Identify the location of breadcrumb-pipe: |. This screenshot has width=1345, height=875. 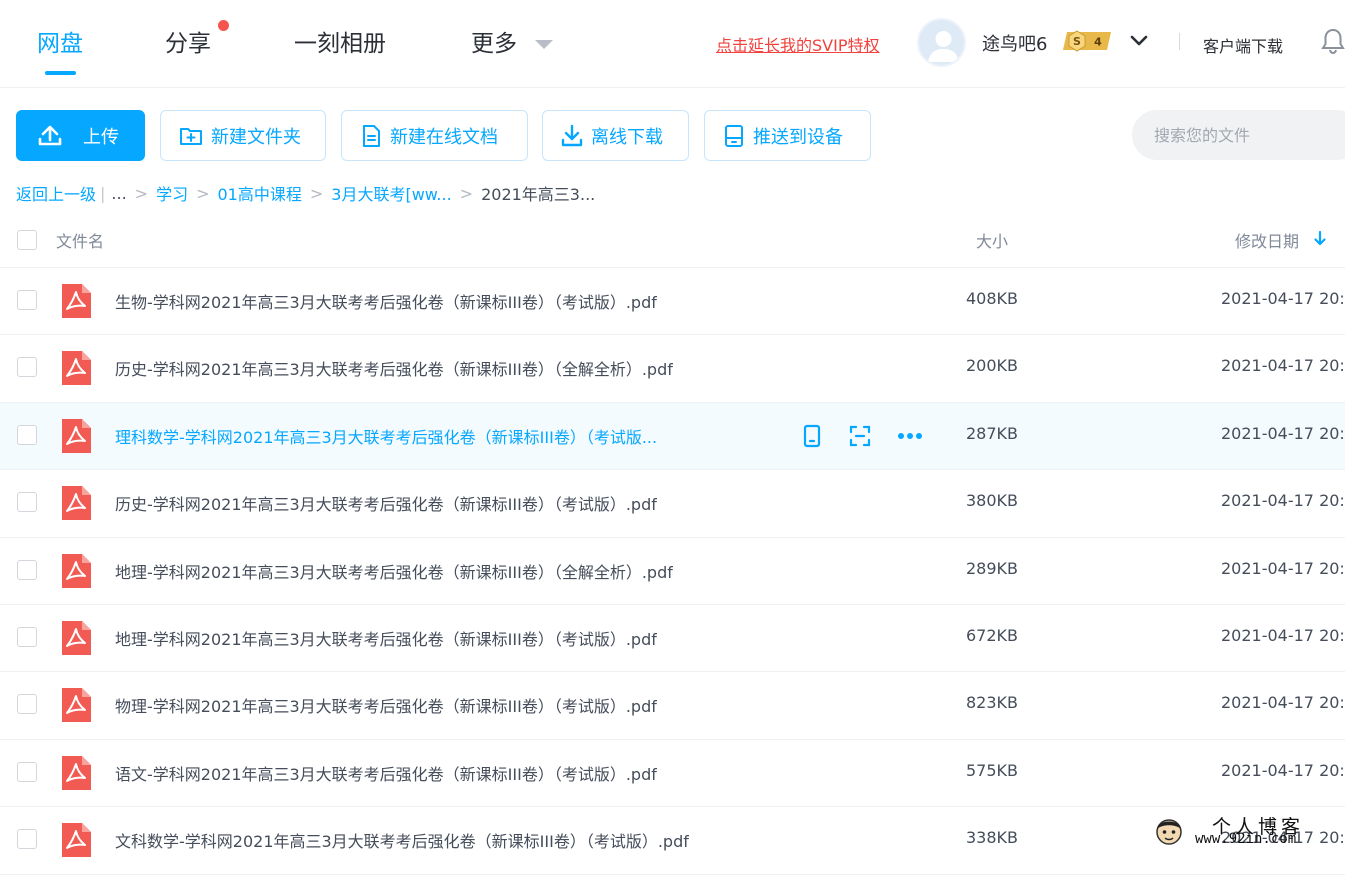
(103, 193).